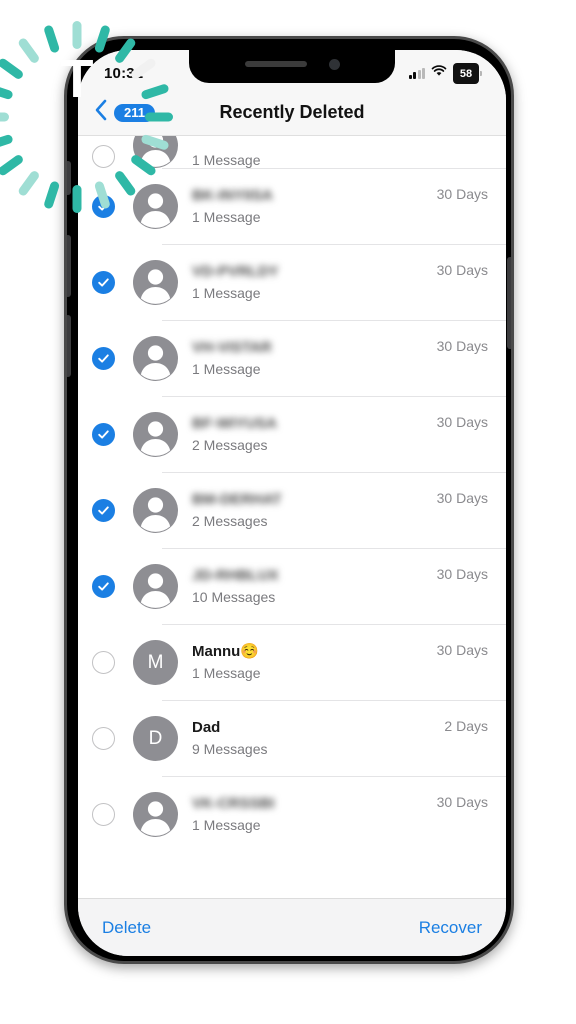  Describe the element at coordinates (232, 348) in the screenshot. I see `contact-name: VH-VISTAR` at that location.